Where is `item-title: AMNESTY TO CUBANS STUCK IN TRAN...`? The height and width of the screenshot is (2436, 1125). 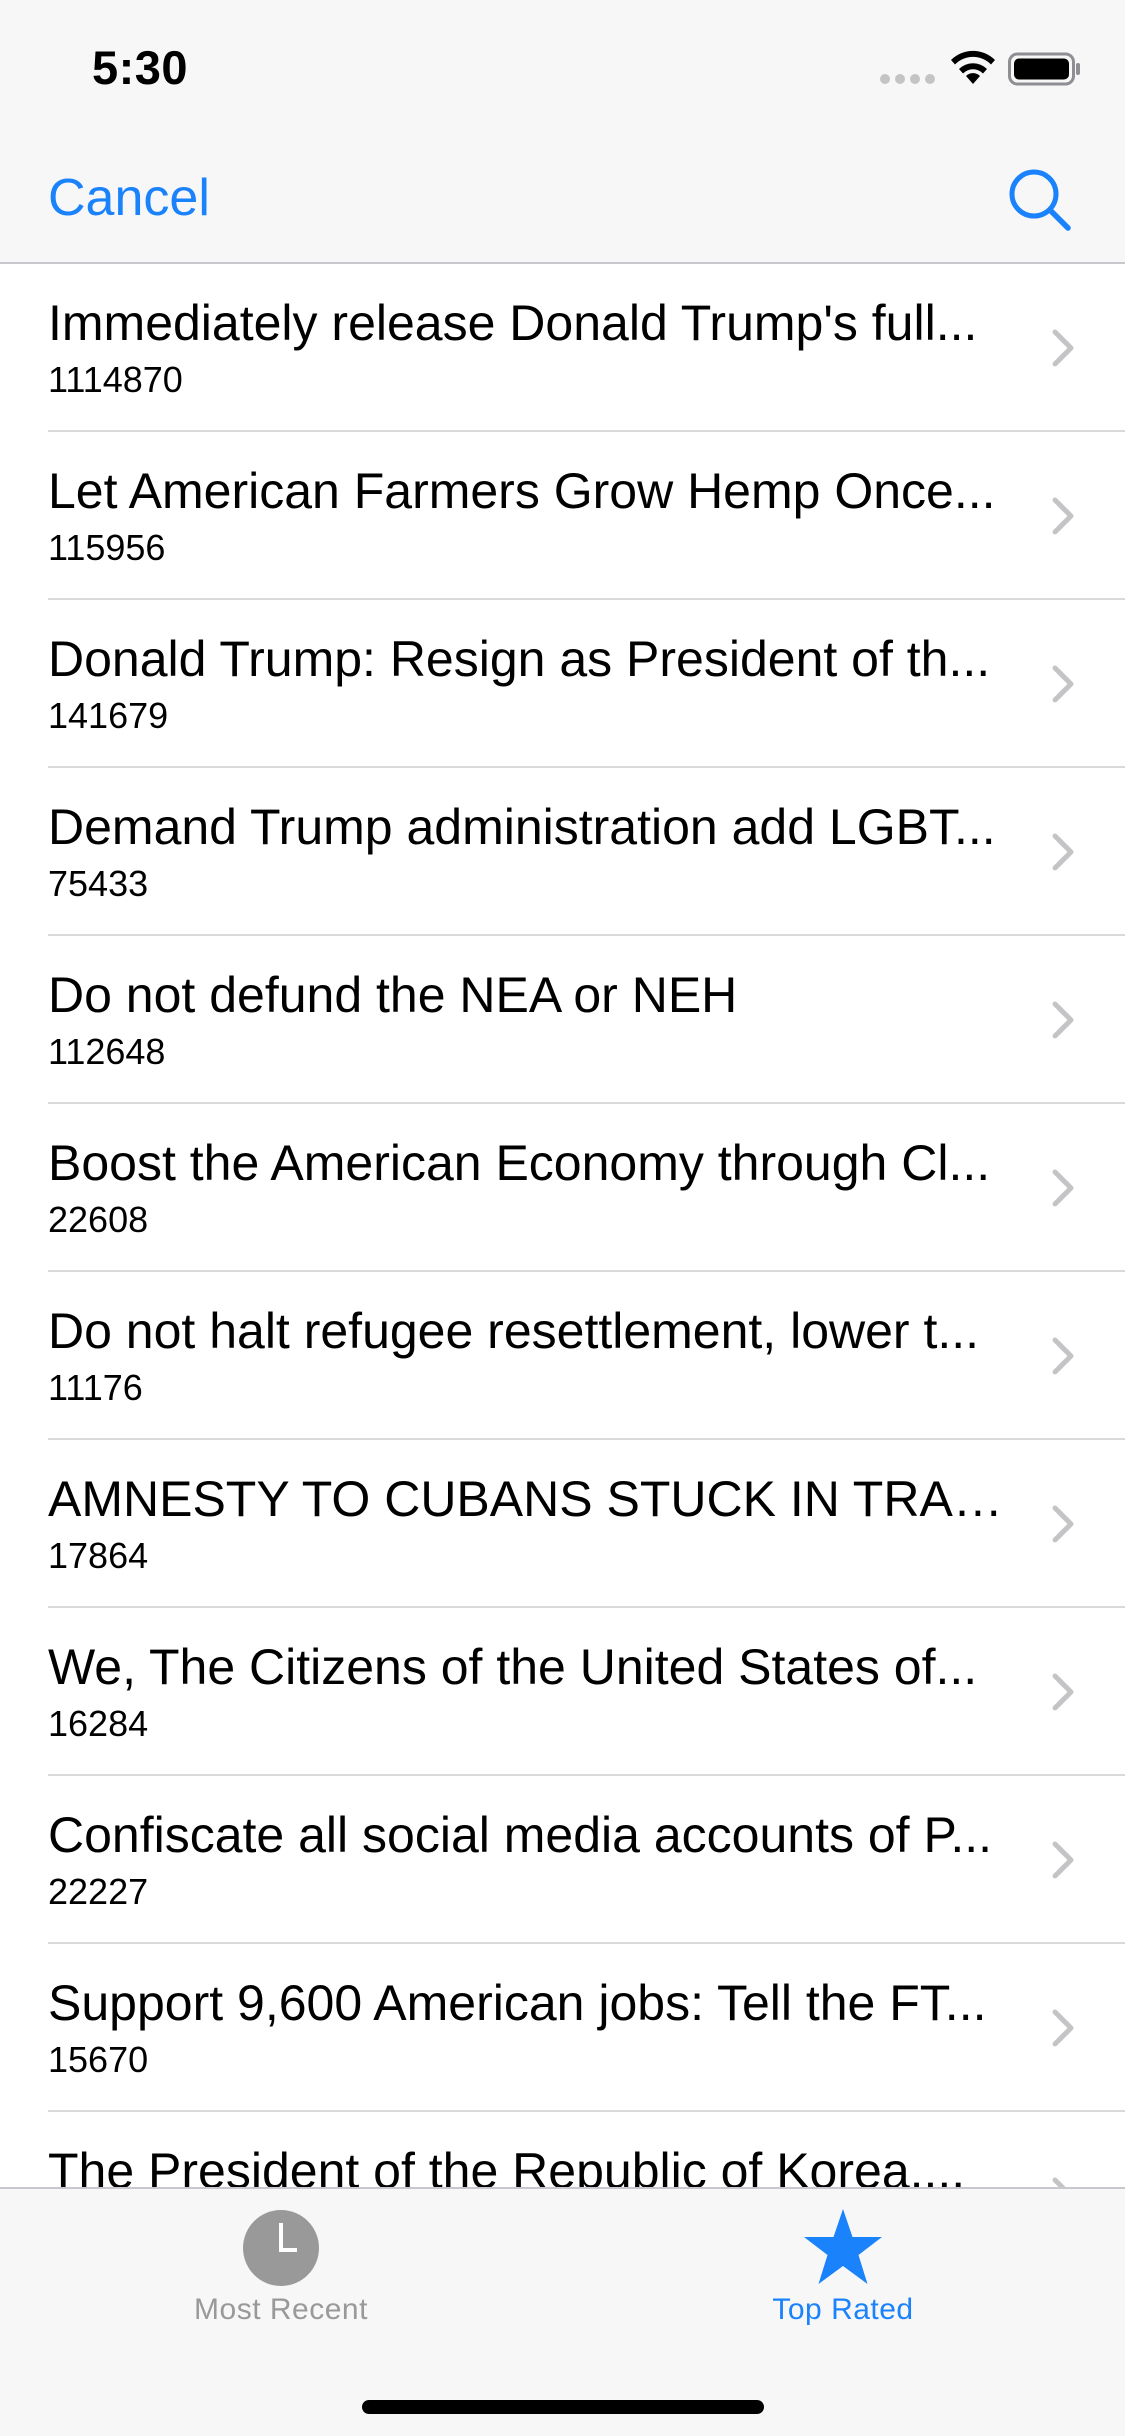
item-title: AMNESTY TO CUBANS STUCK IN TRAN... is located at coordinates (533, 1499).